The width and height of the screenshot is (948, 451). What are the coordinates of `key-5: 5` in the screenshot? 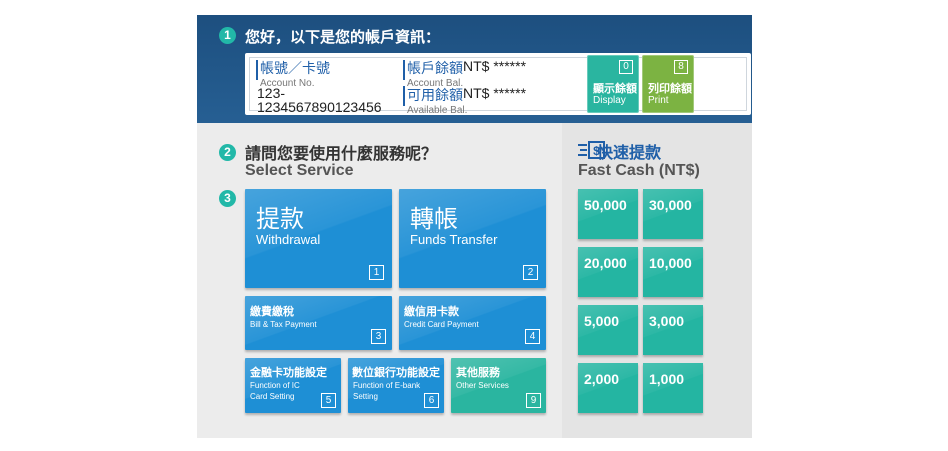 It's located at (328, 400).